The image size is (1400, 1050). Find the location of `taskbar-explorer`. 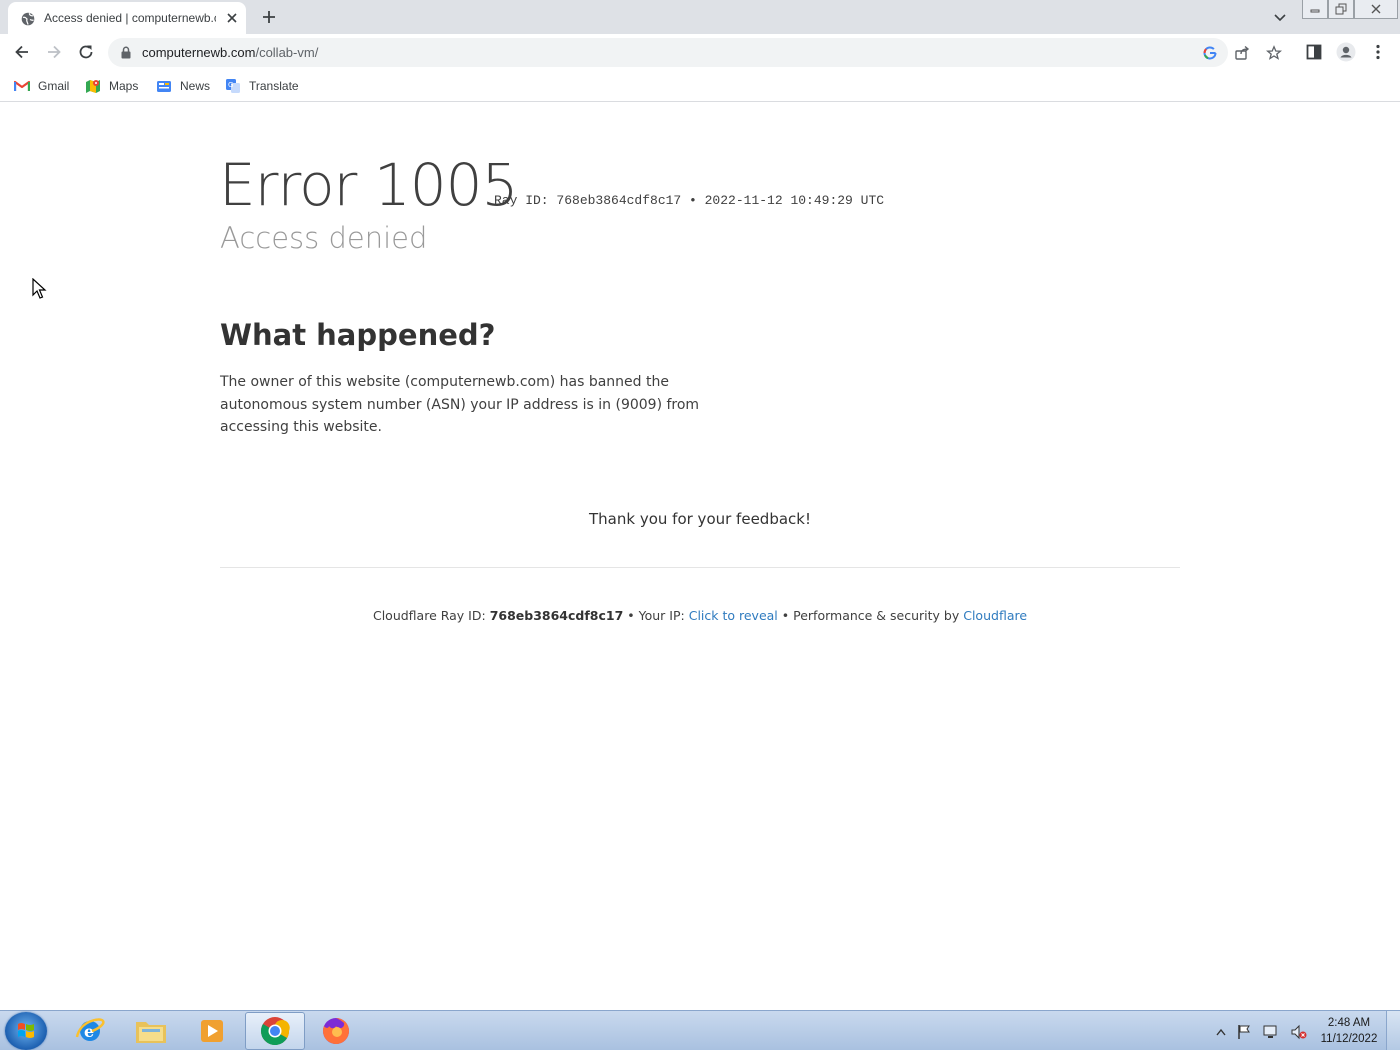

taskbar-explorer is located at coordinates (151, 1031).